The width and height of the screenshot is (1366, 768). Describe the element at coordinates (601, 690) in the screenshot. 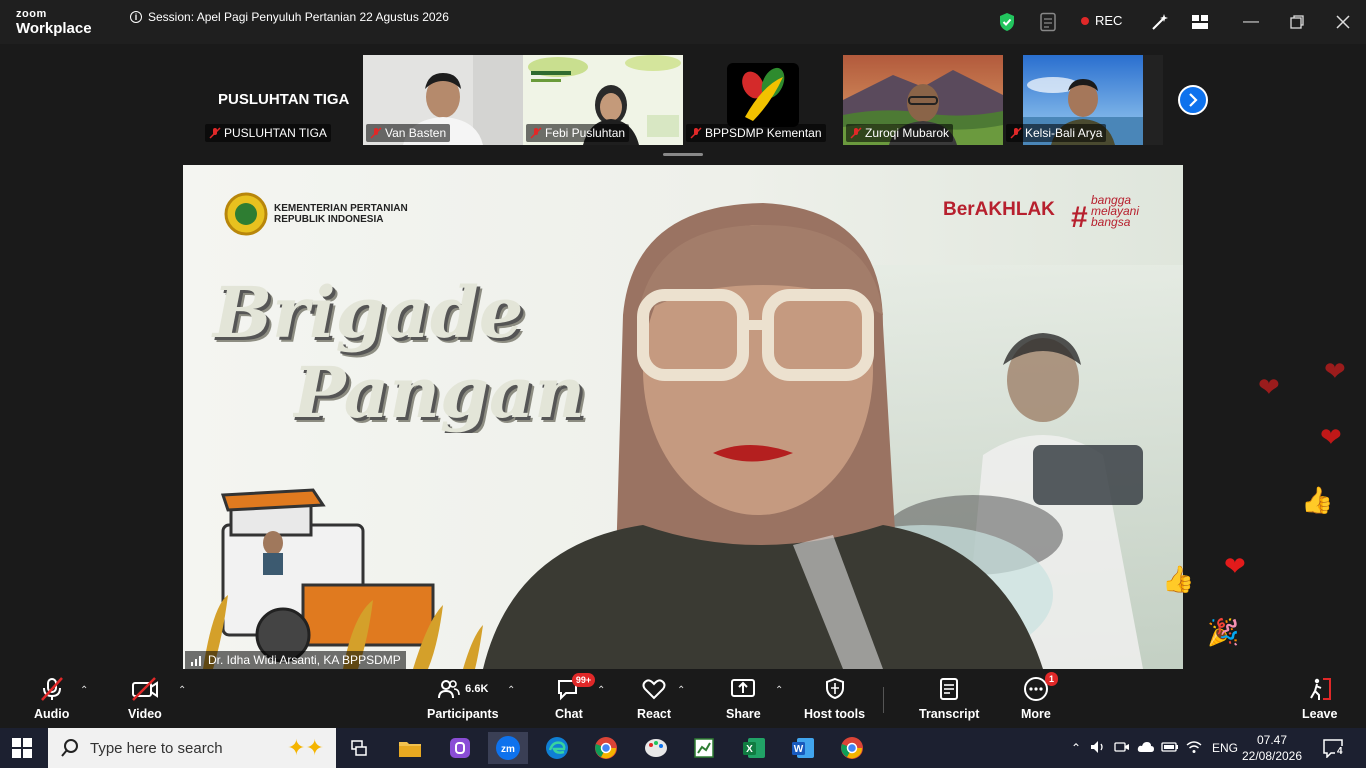

I see `chat-options-caret: ⌃` at that location.